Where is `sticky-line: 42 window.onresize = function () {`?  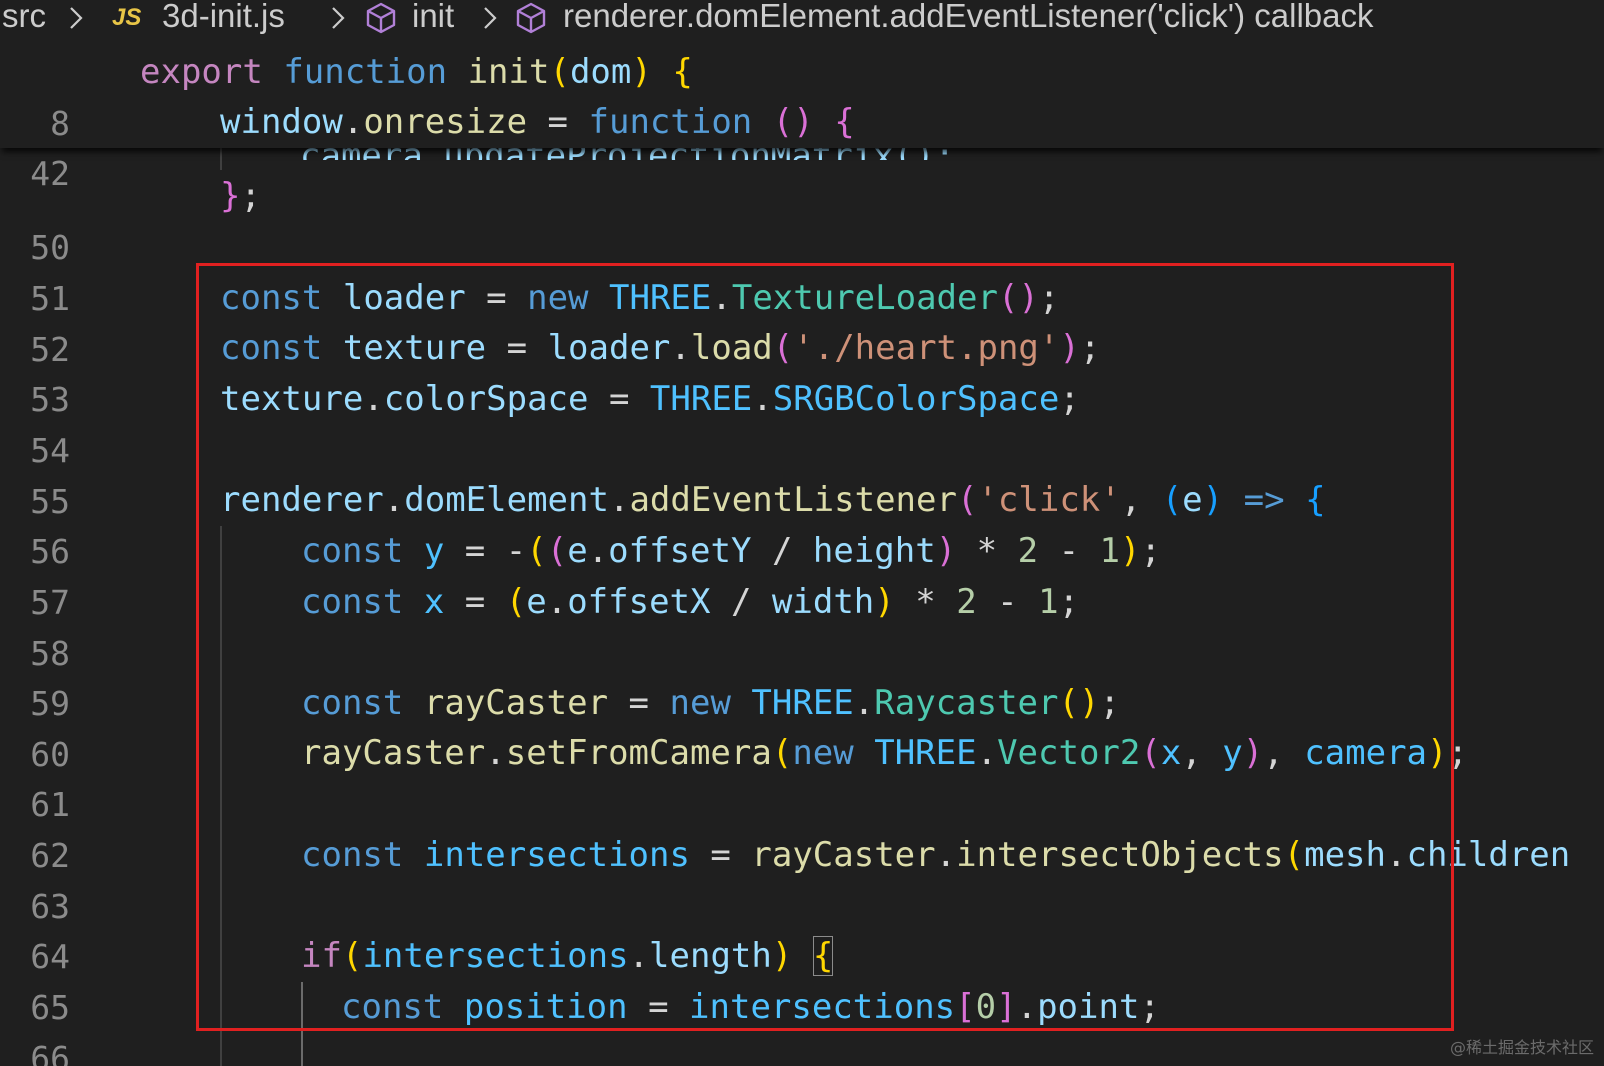
sticky-line: 42 window.onresize = function () { is located at coordinates (802, 144).